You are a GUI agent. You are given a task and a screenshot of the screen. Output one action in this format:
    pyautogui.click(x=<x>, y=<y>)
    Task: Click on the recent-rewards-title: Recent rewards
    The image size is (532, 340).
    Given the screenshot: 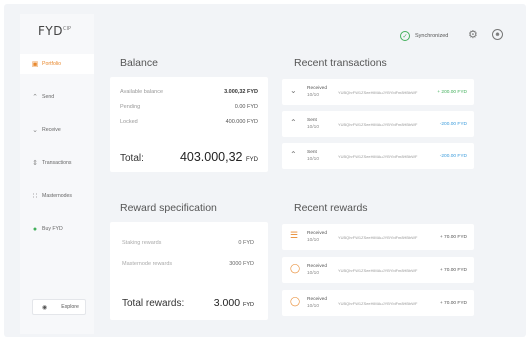 What is the action you would take?
    pyautogui.click(x=331, y=208)
    